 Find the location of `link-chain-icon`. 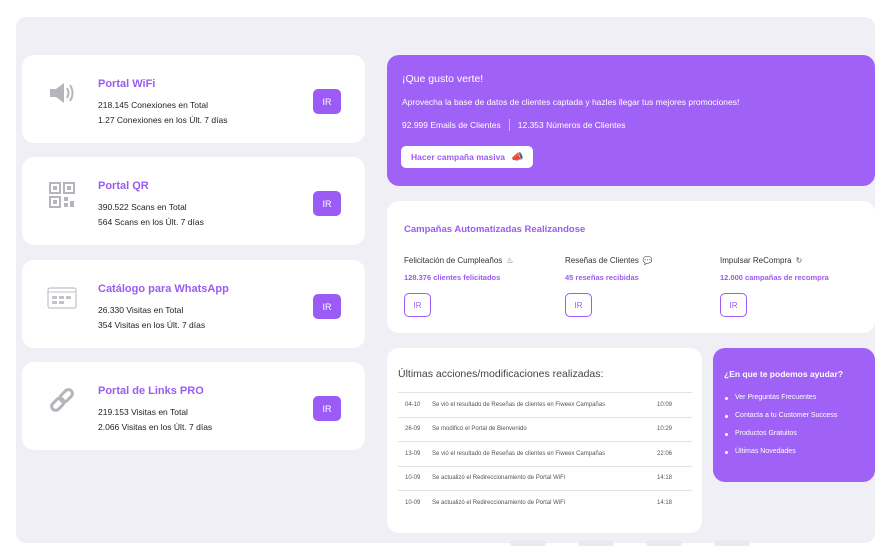

link-chain-icon is located at coordinates (62, 400).